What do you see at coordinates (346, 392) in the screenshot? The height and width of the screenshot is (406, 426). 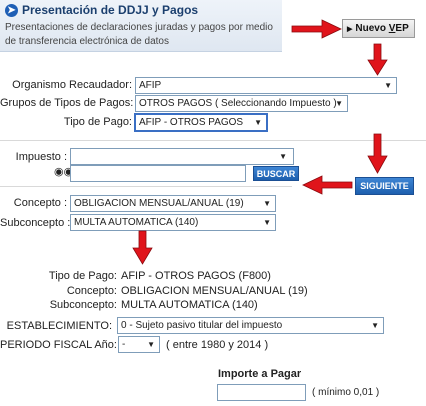 I see `minimo-text: ( mínimo 0,01 )` at bounding box center [346, 392].